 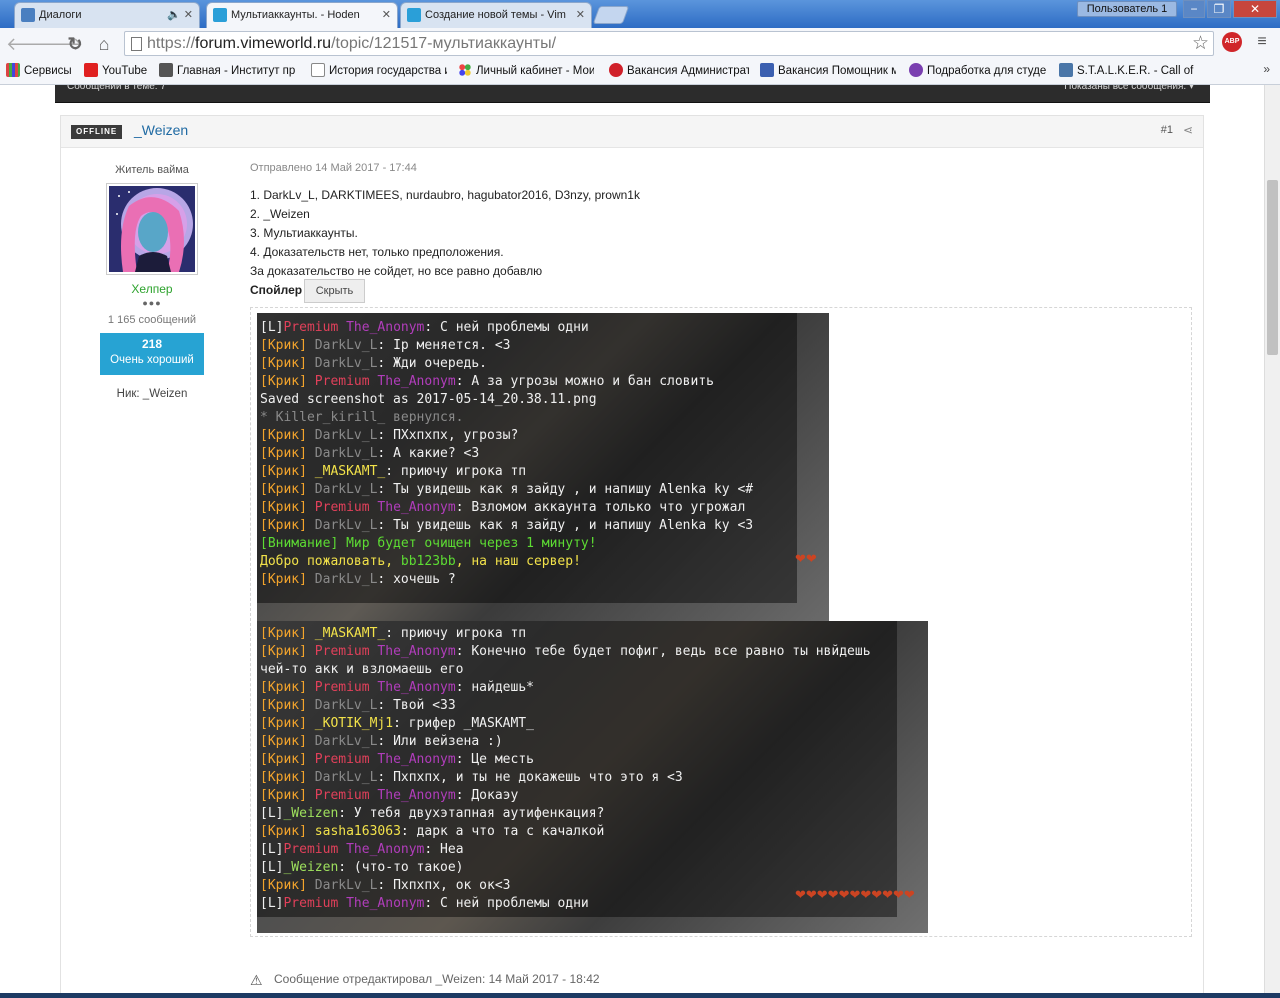 I want to click on new-tab-button, so click(x=611, y=15).